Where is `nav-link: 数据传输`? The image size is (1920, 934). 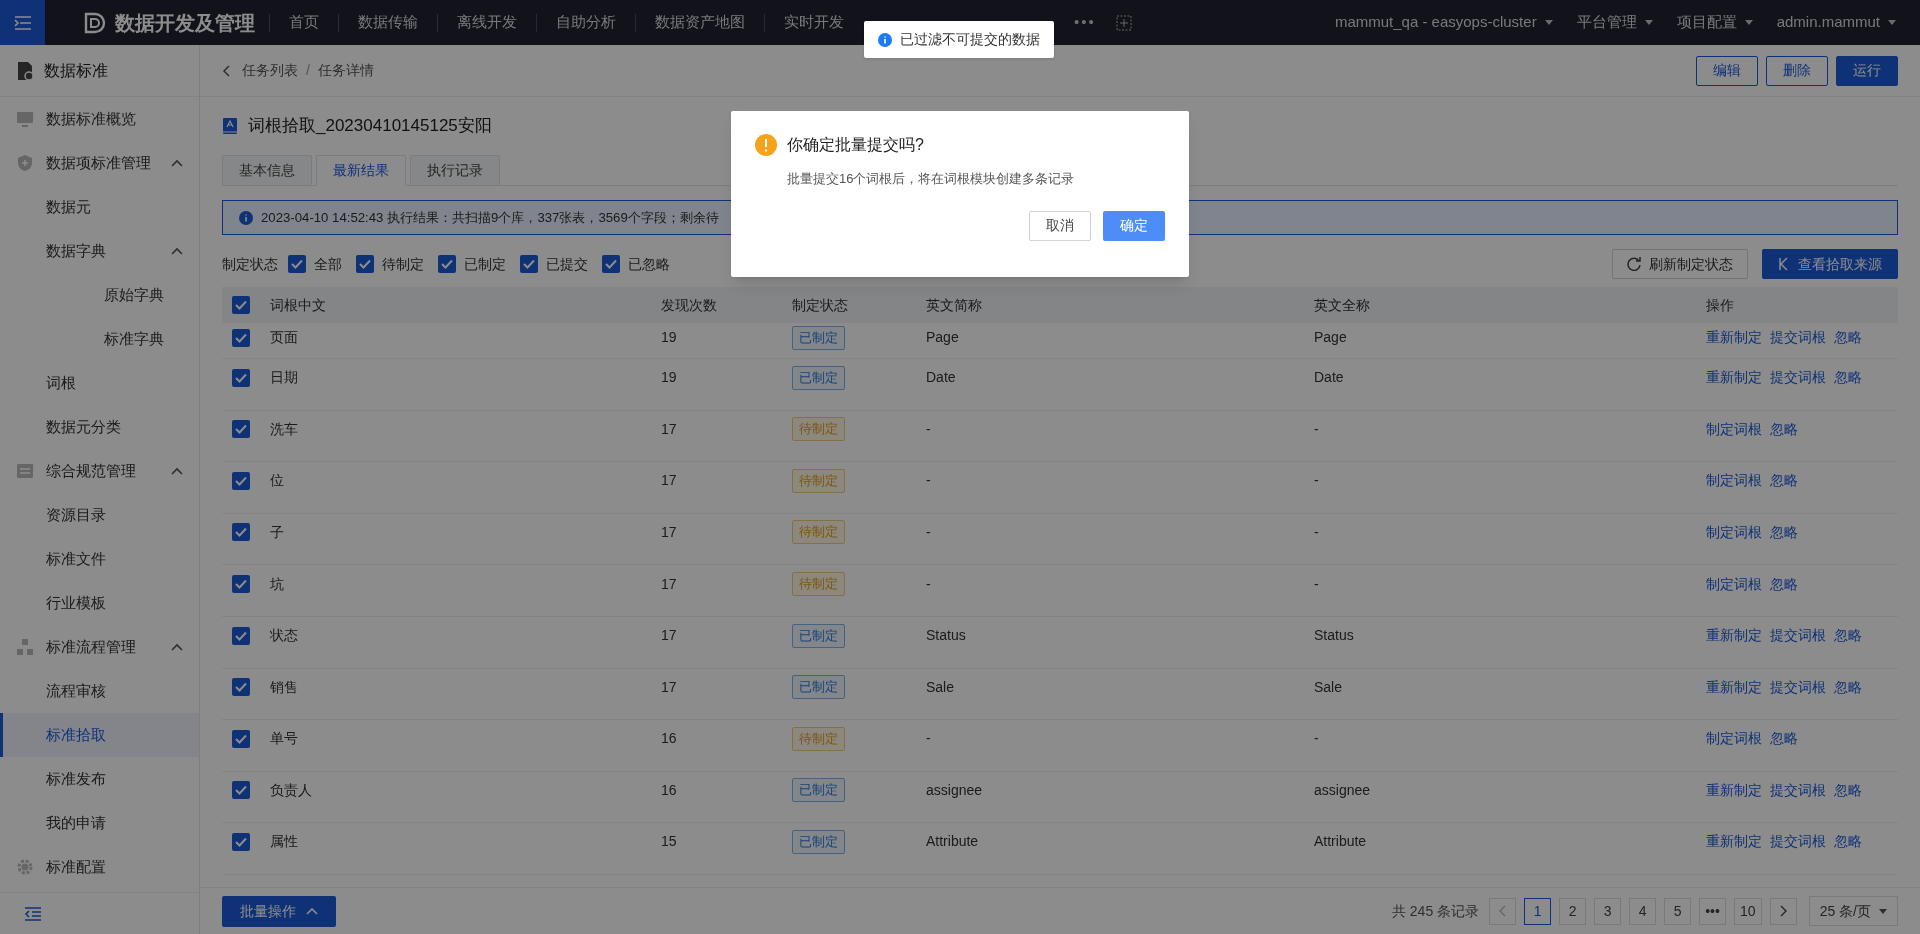
nav-link: 数据传输 is located at coordinates (388, 22).